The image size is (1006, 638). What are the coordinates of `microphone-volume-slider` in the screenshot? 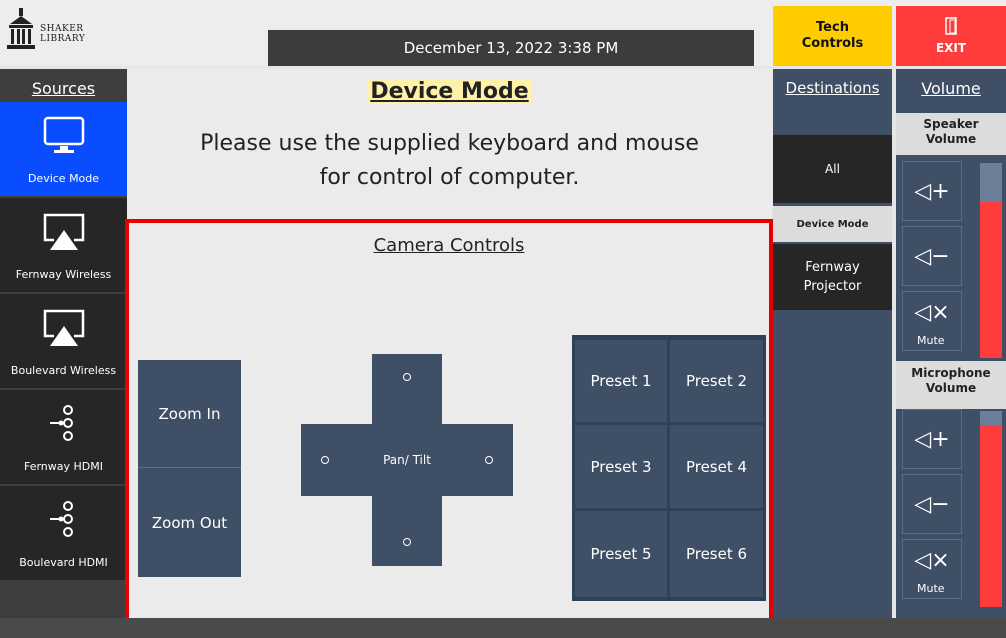 It's located at (991, 509).